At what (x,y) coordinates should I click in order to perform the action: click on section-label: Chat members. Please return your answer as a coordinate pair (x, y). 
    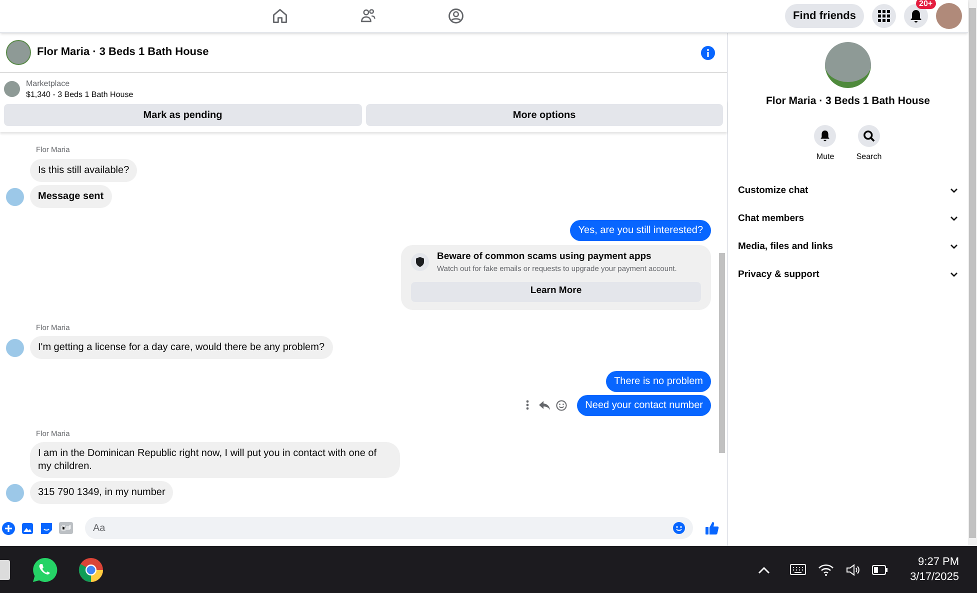
    Looking at the image, I should click on (771, 219).